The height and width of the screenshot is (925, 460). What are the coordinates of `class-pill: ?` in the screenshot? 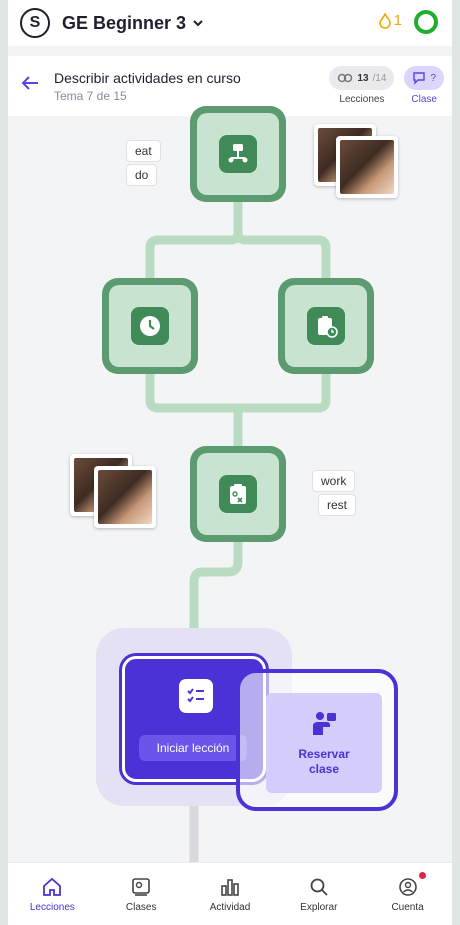 It's located at (424, 78).